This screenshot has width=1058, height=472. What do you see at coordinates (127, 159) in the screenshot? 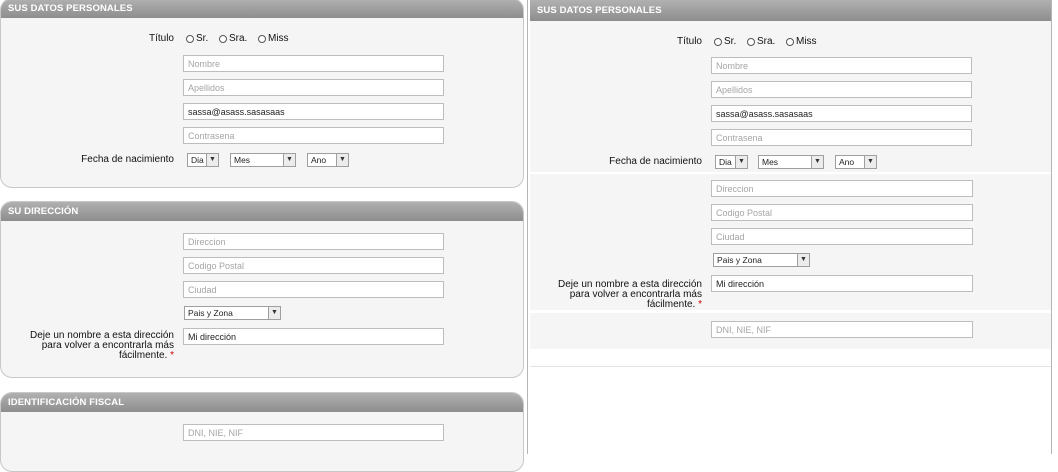
I see `birth-label: Fecha de nacimiento` at bounding box center [127, 159].